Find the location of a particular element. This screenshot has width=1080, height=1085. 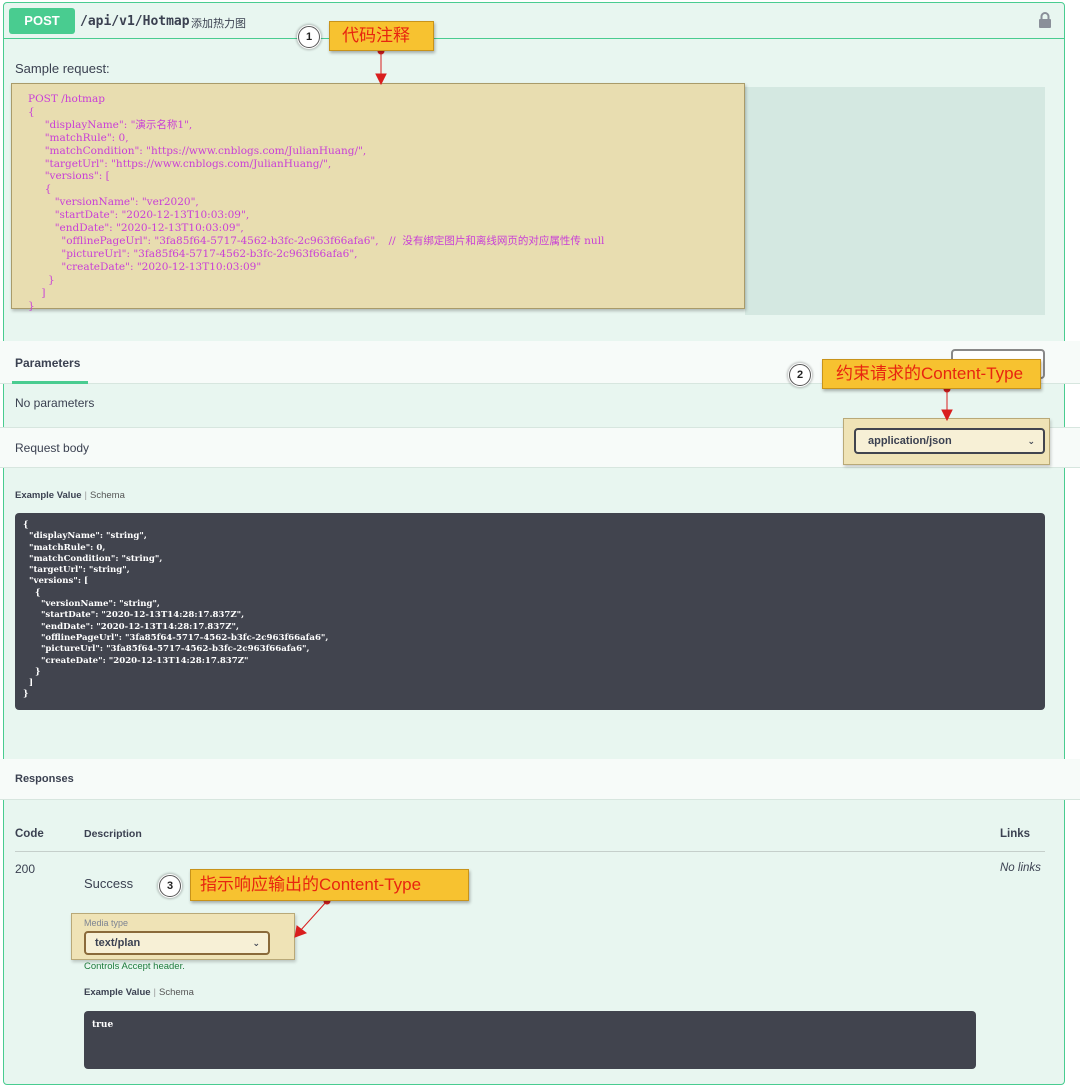

annotation-callout-3: 指示响应输出的Content-Type is located at coordinates (329, 885).